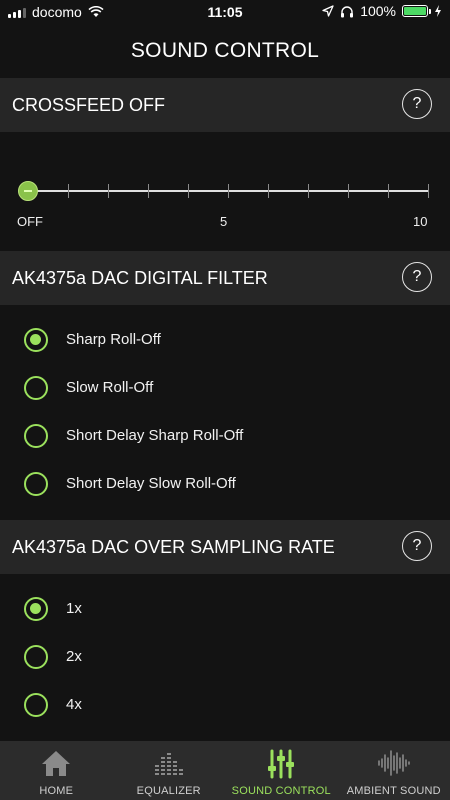  Describe the element at coordinates (168, 764) in the screenshot. I see `equalizer-icon` at that location.